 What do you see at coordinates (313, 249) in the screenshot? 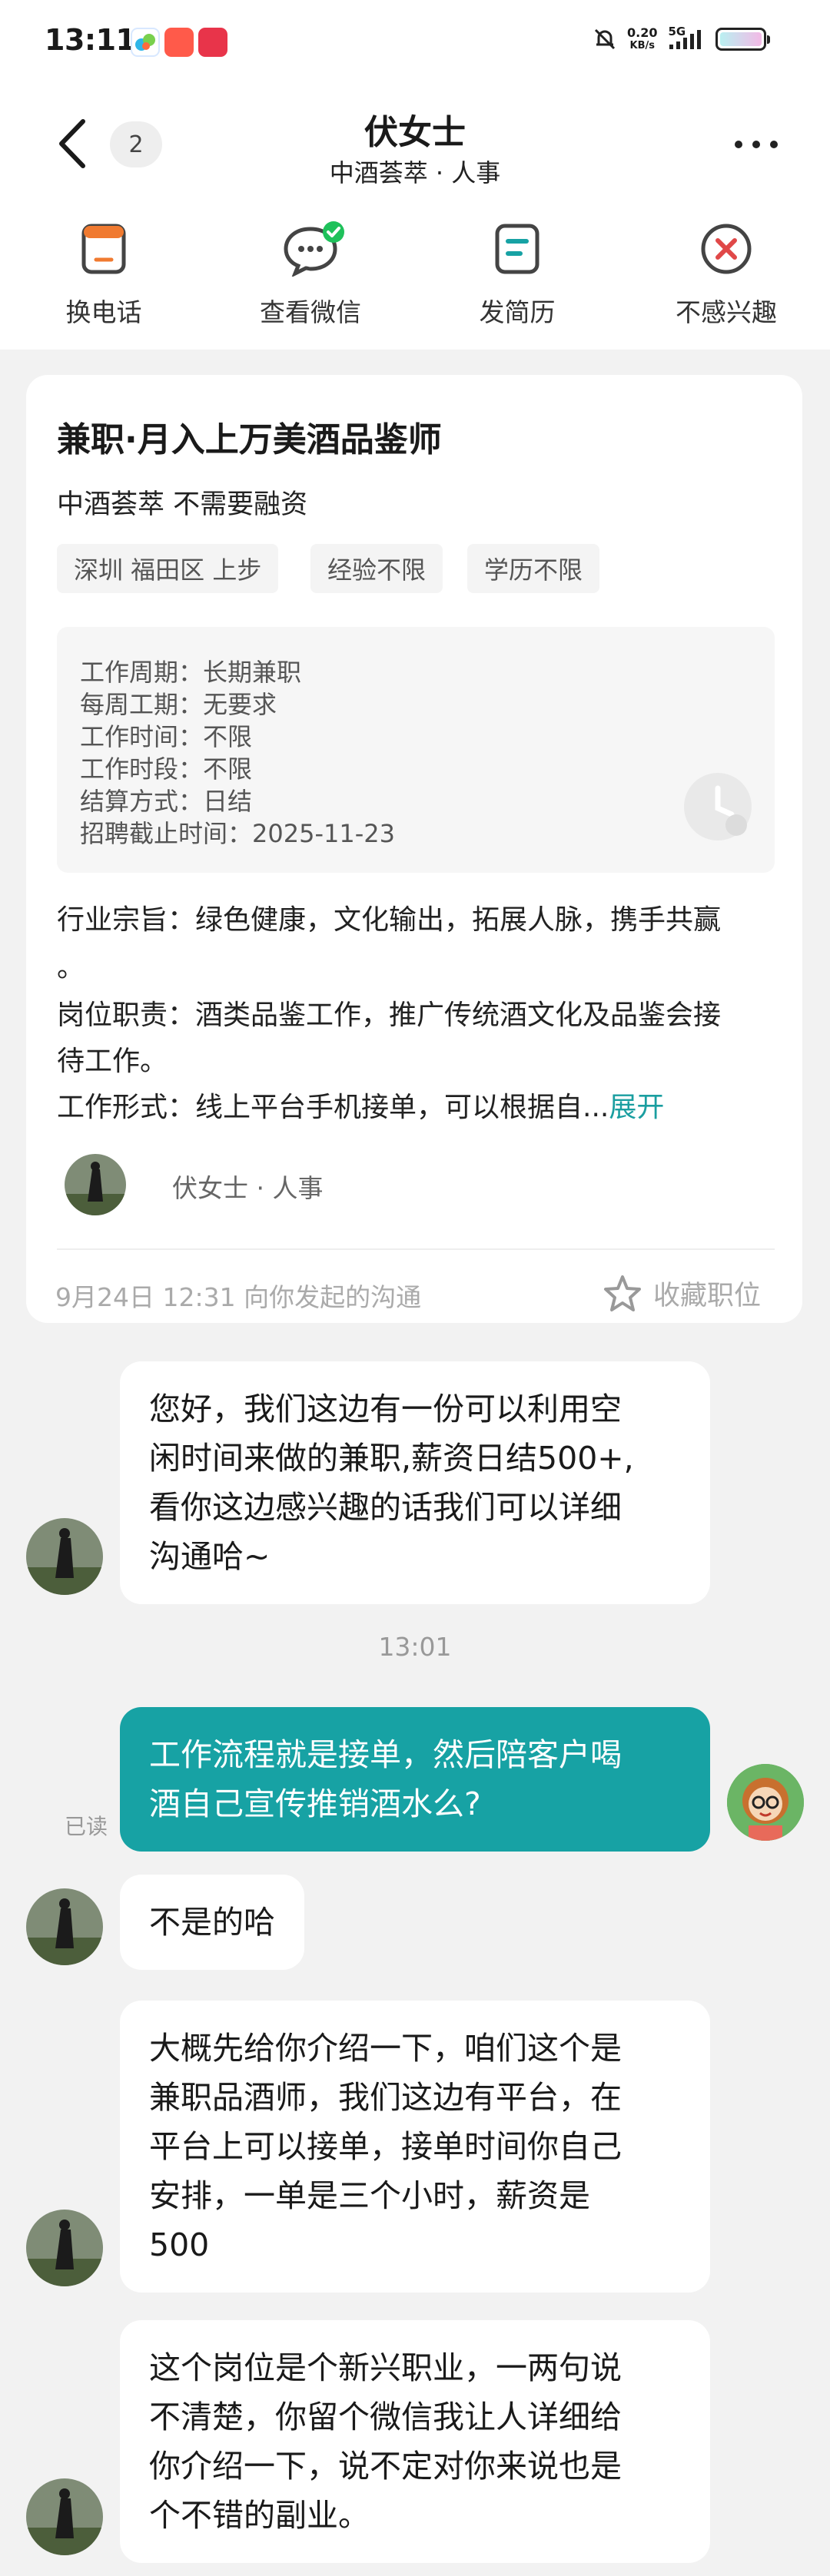
I see `wechat-icon` at bounding box center [313, 249].